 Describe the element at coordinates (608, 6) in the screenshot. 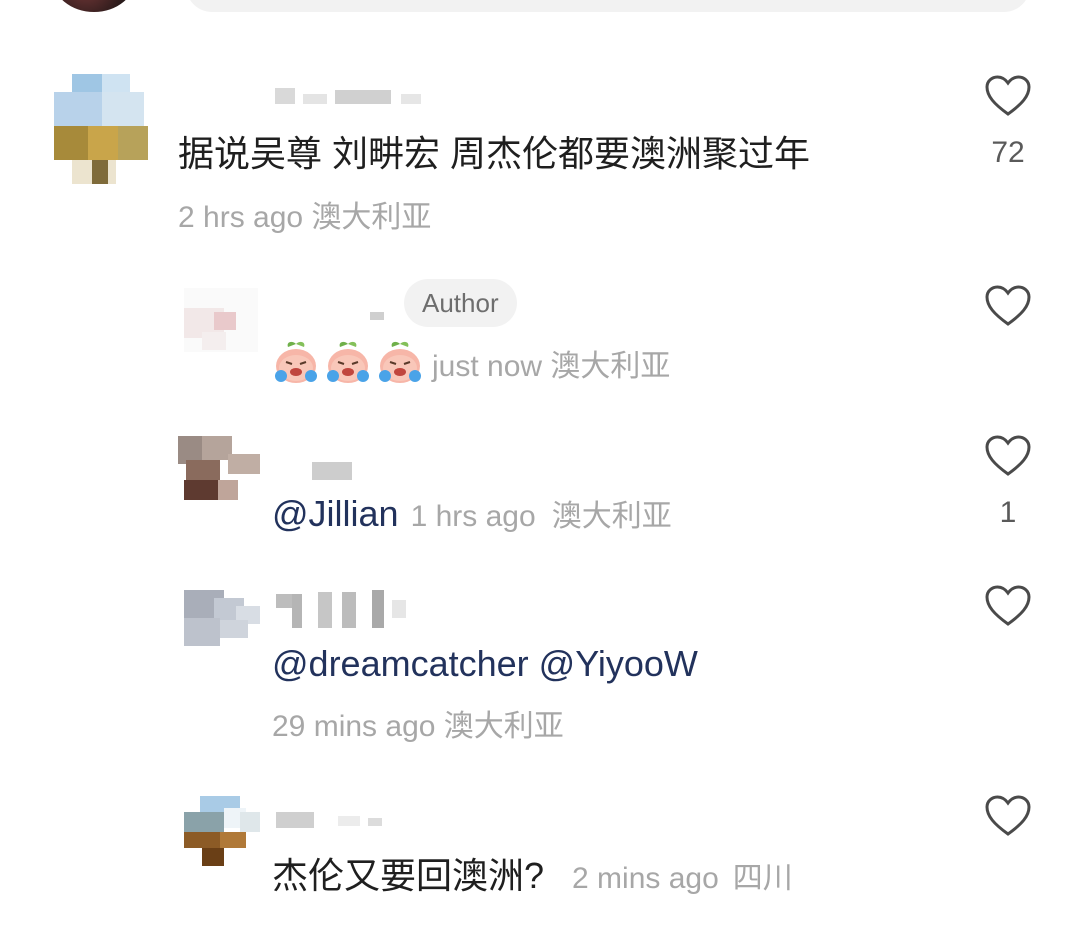

I see `comment-input` at that location.